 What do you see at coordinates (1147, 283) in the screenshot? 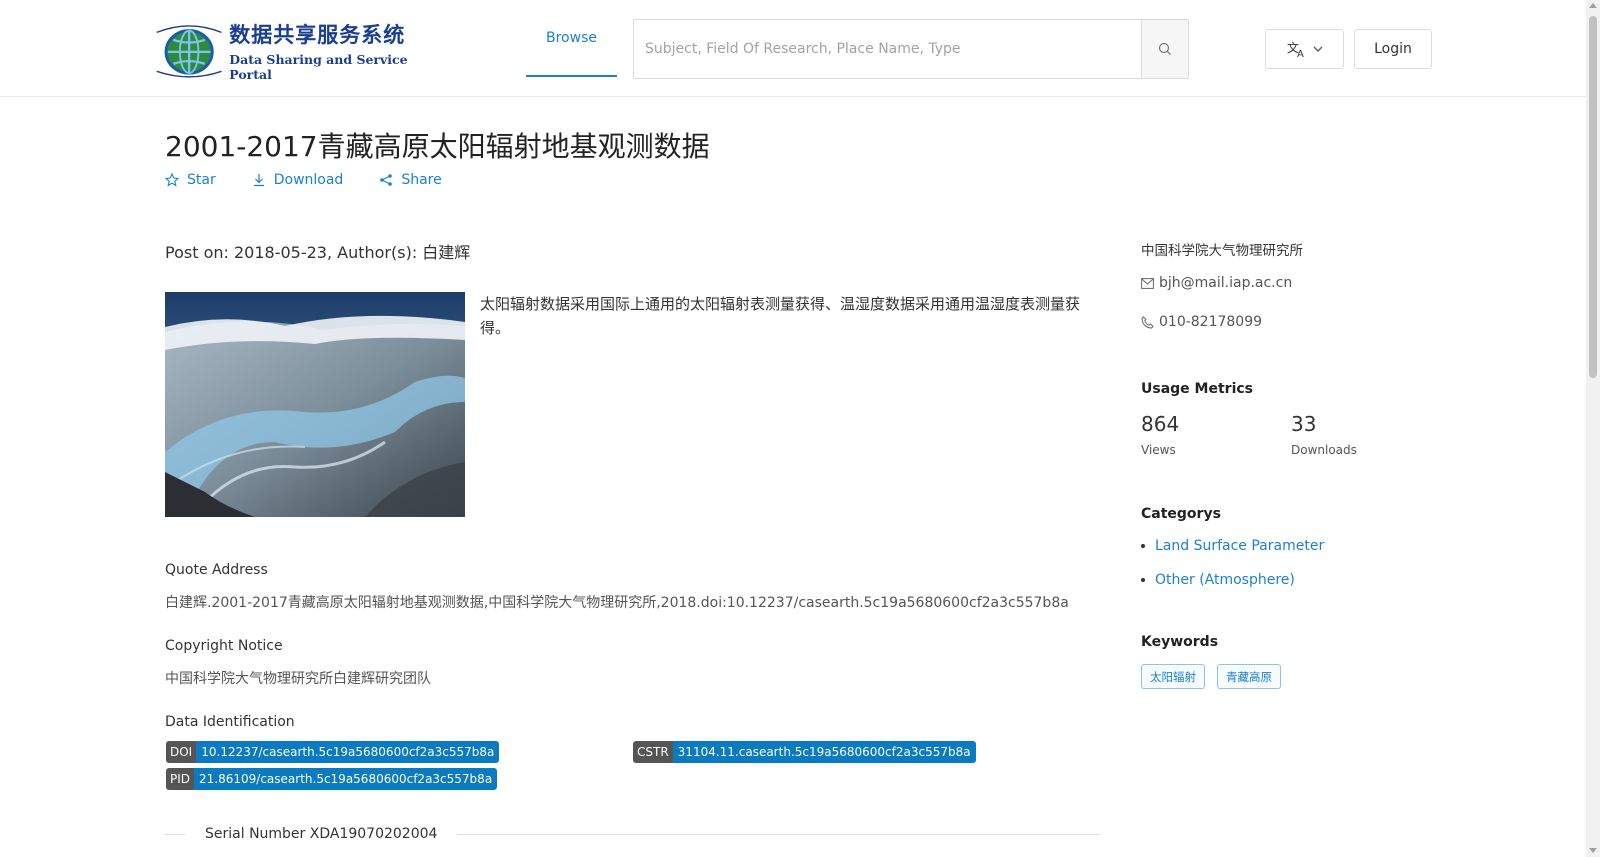
I see `mail-icon` at bounding box center [1147, 283].